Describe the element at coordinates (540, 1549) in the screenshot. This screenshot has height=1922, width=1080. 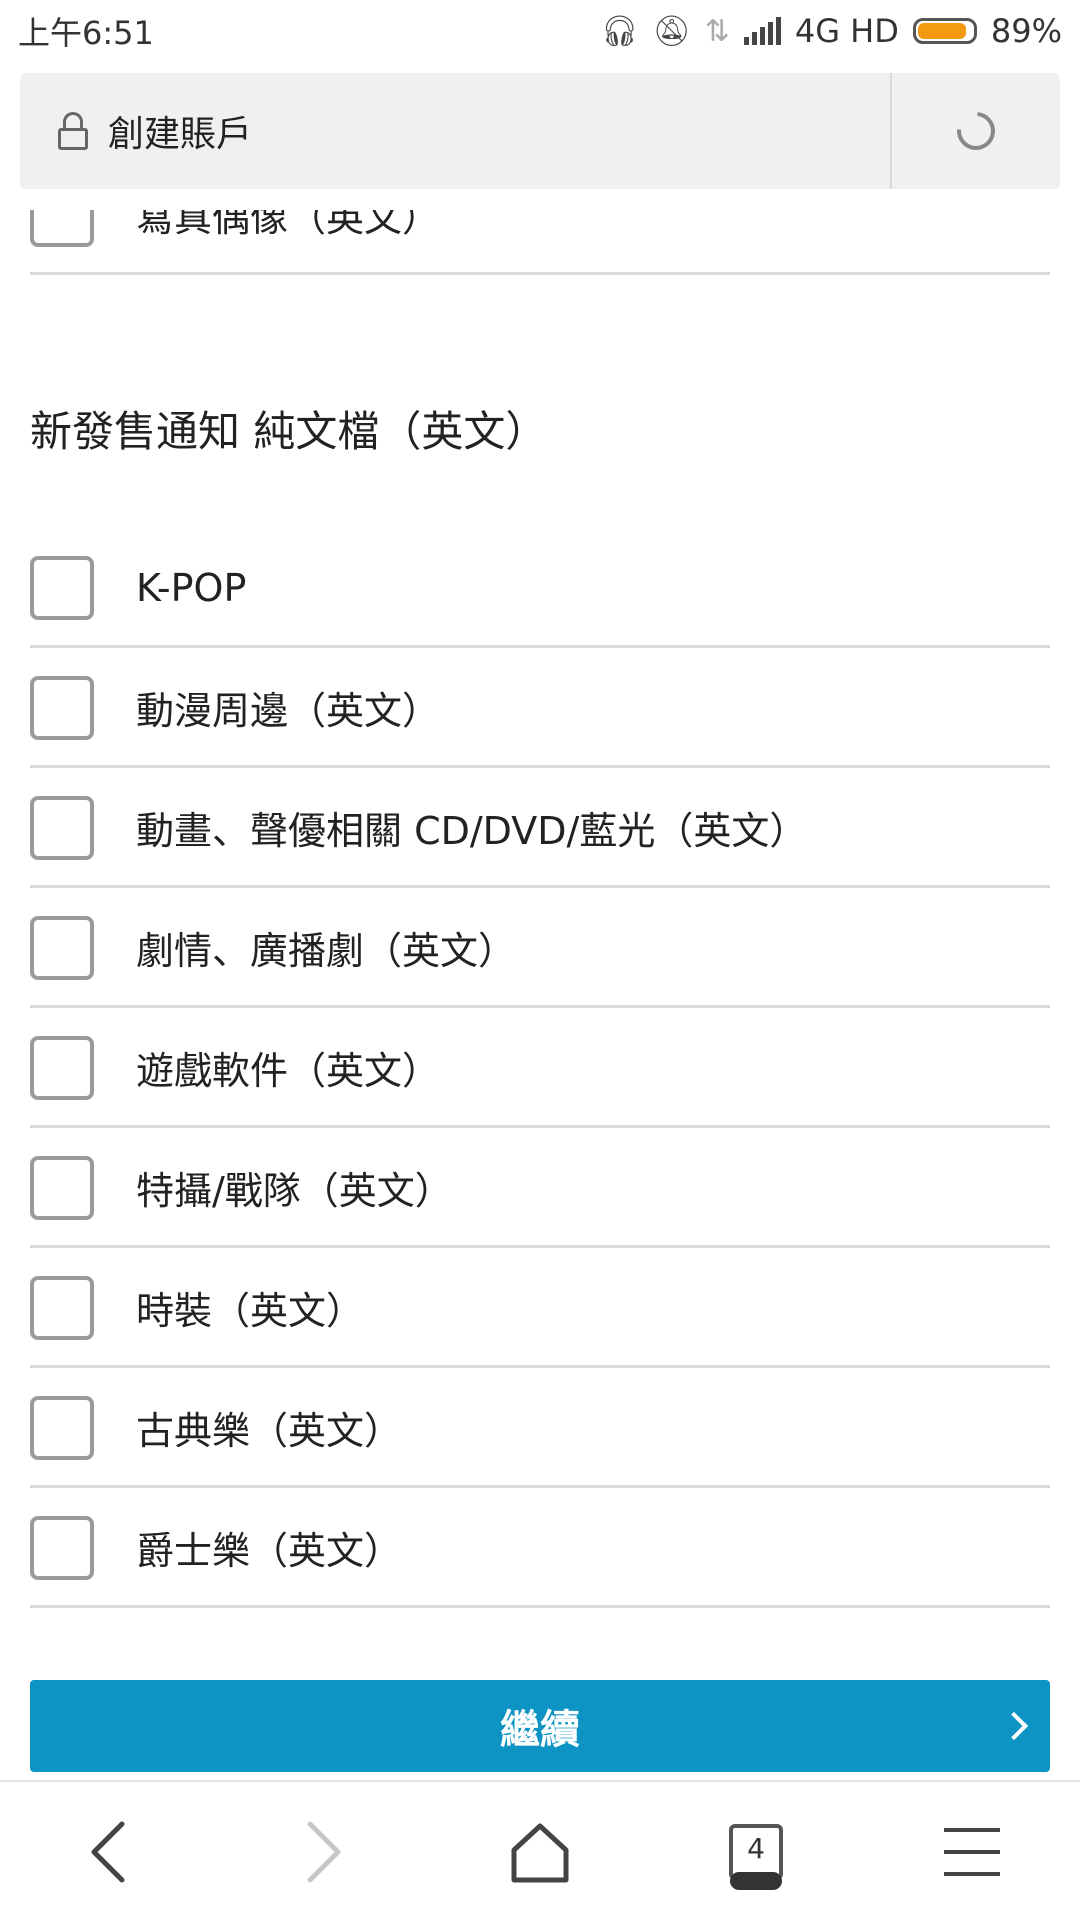
I see `list-item: 爵士樂（英文）` at that location.